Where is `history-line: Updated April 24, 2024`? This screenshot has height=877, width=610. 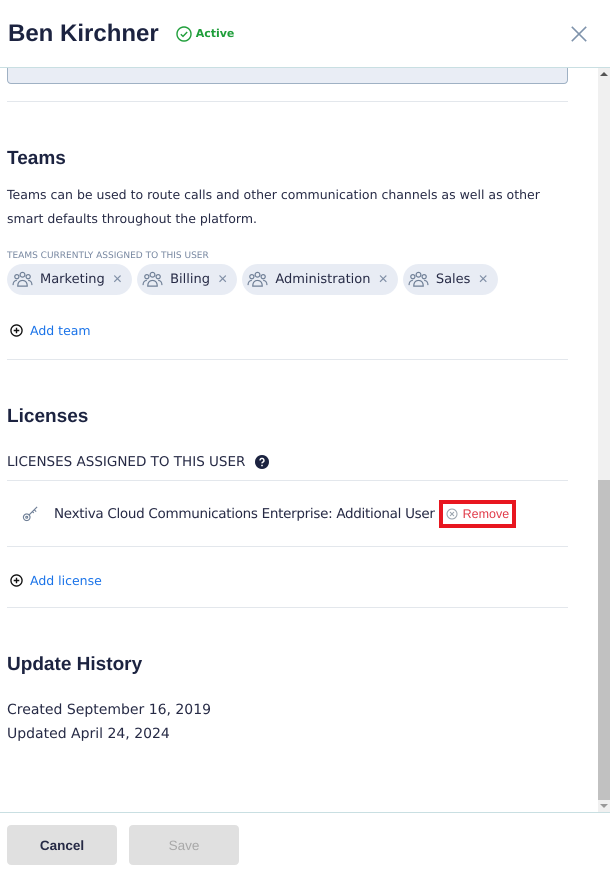 history-line: Updated April 24, 2024 is located at coordinates (89, 734).